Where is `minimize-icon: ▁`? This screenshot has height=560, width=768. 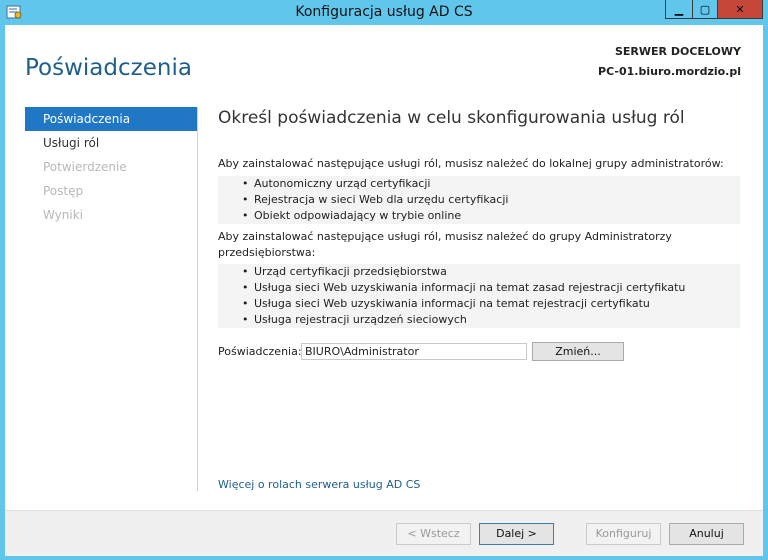
minimize-icon: ▁ is located at coordinates (679, 9).